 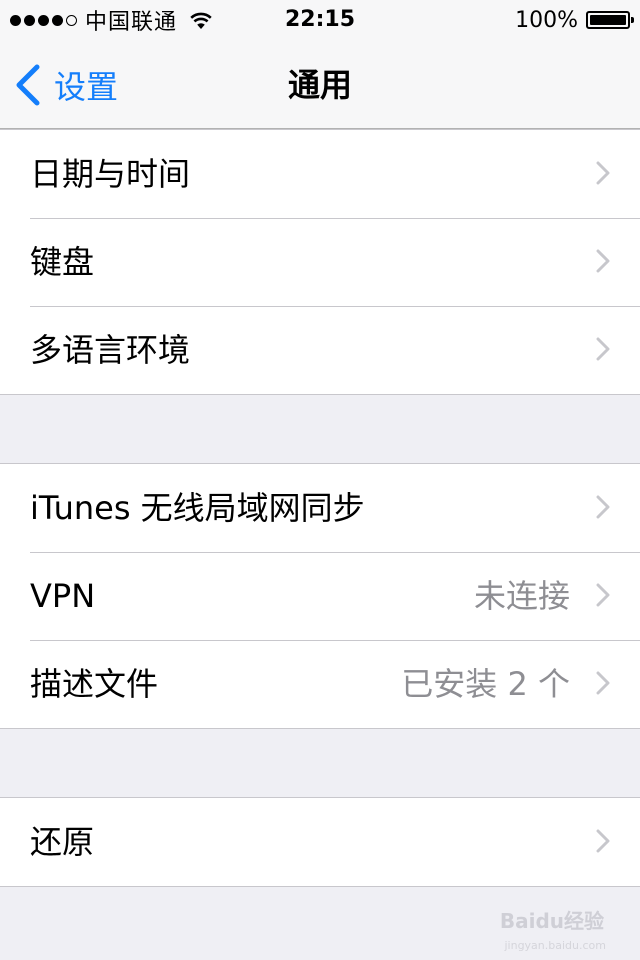 What do you see at coordinates (62, 842) in the screenshot?
I see `row-label: 还原` at bounding box center [62, 842].